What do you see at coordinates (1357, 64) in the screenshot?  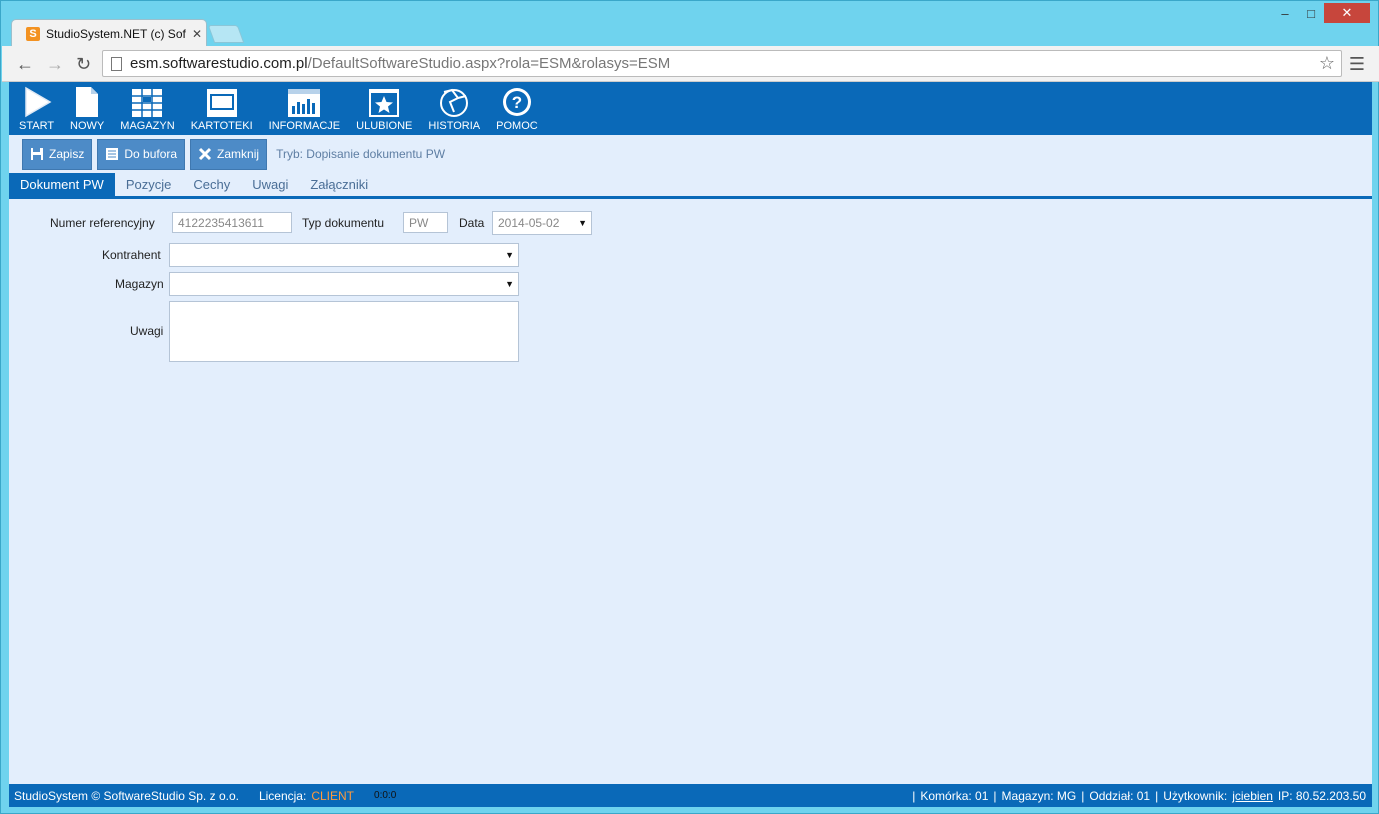 I see `browser-menu-icon: ☰` at bounding box center [1357, 64].